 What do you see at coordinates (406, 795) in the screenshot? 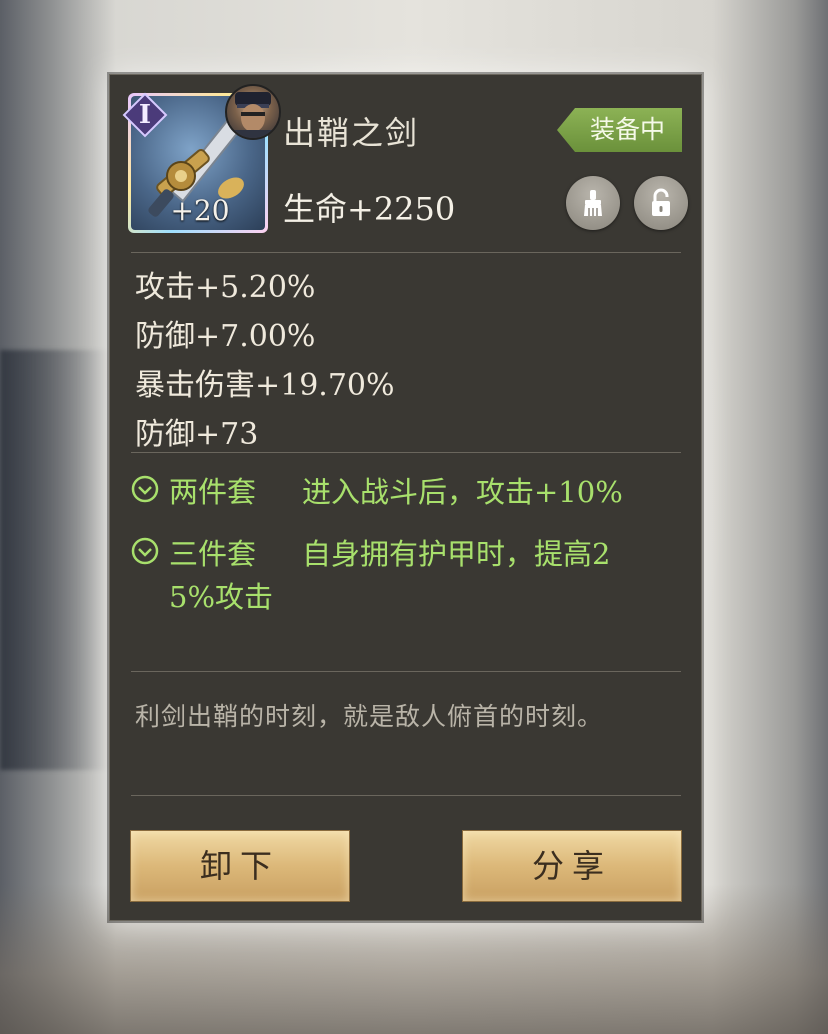
I see `divider-bottom` at bounding box center [406, 795].